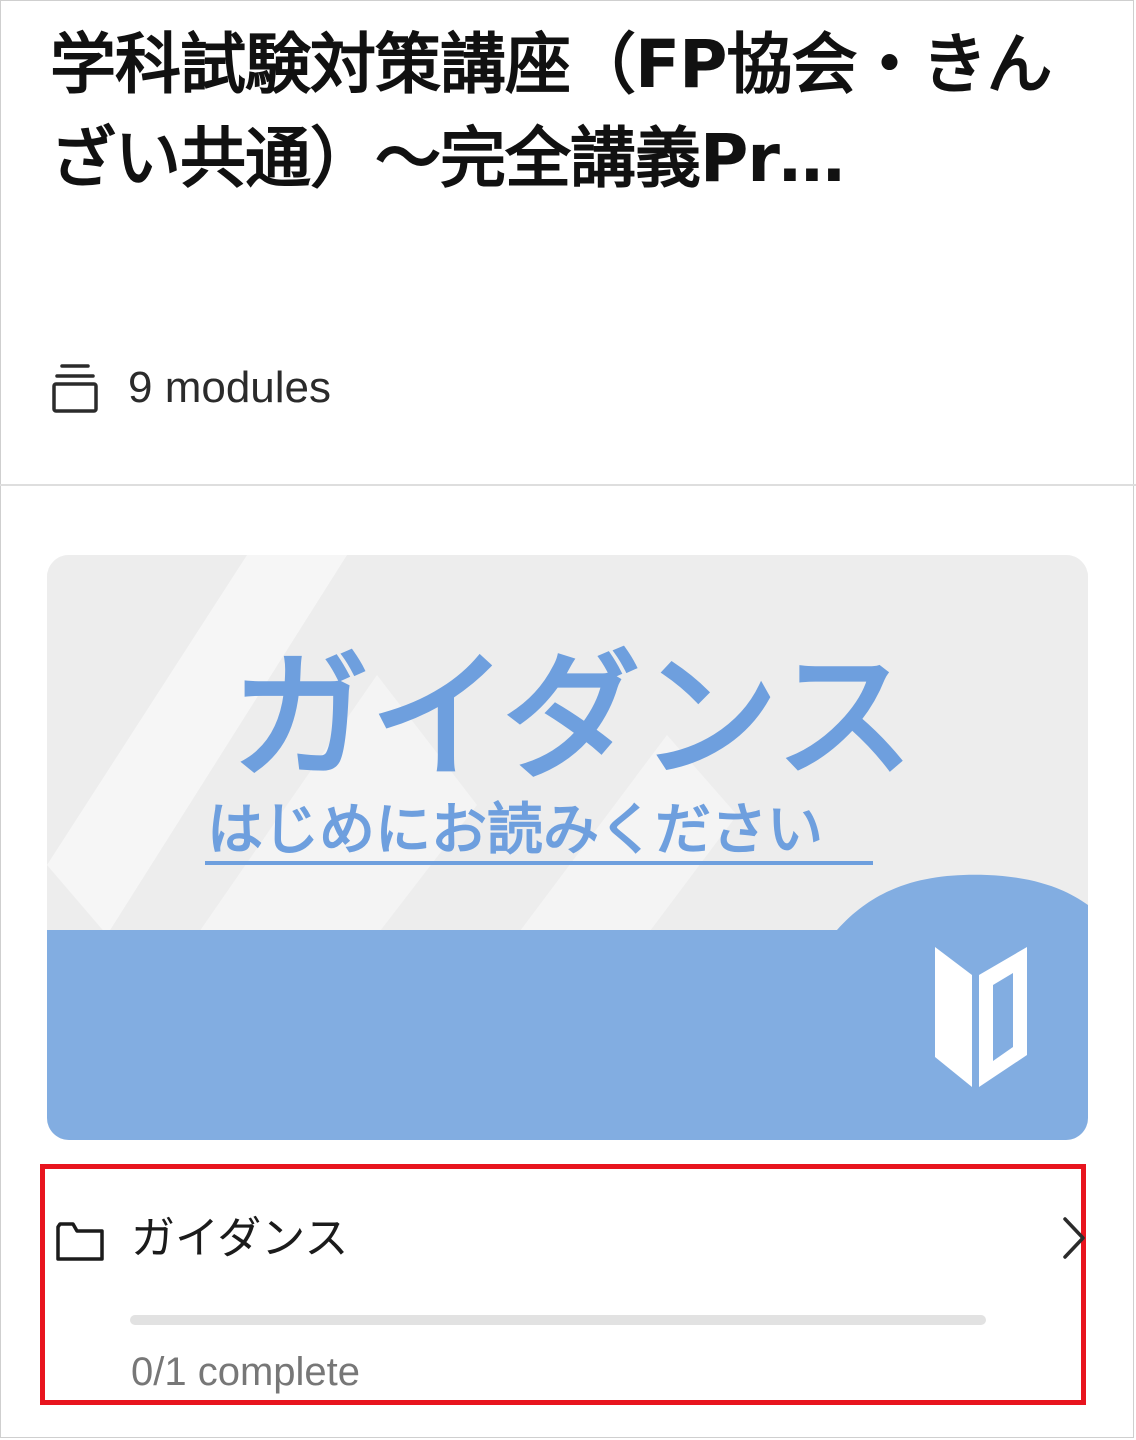  What do you see at coordinates (80, 1241) in the screenshot?
I see `folder-icon` at bounding box center [80, 1241].